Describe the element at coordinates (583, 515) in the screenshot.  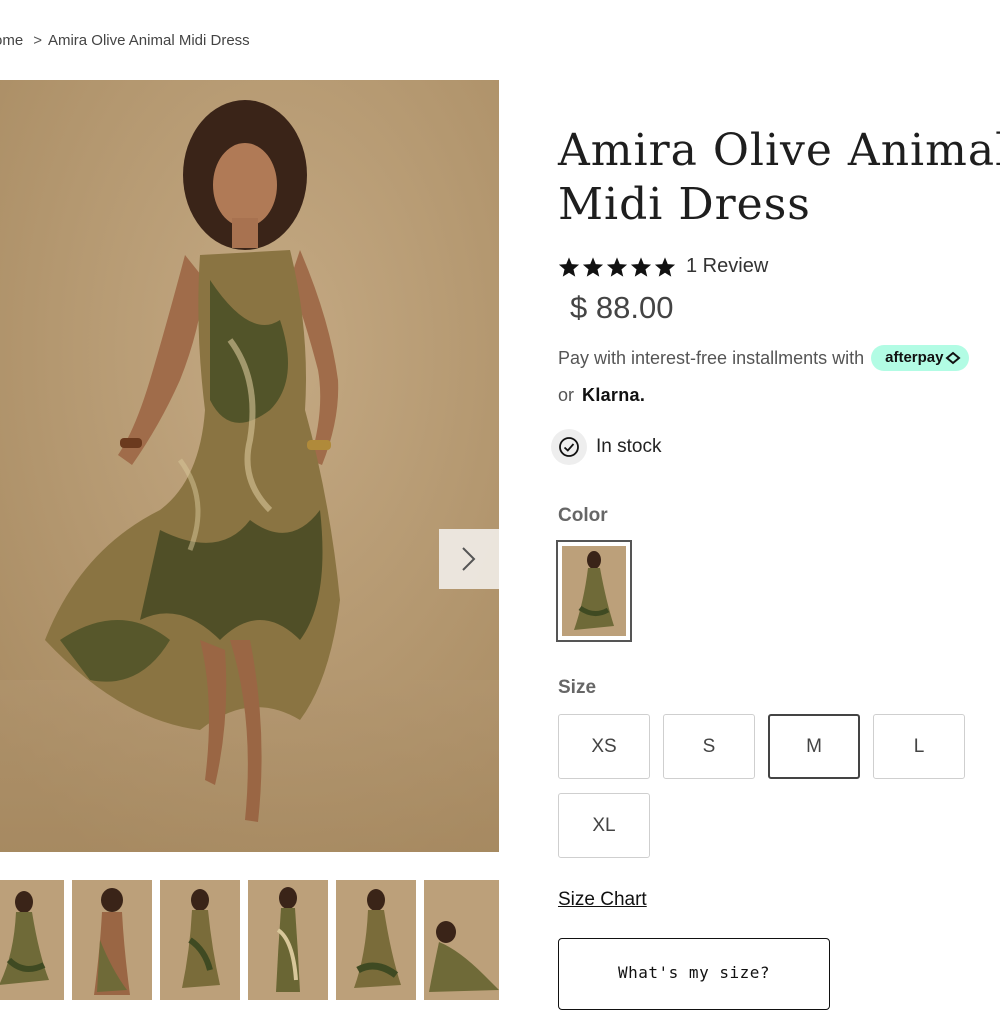
I see `color-label: Color` at that location.